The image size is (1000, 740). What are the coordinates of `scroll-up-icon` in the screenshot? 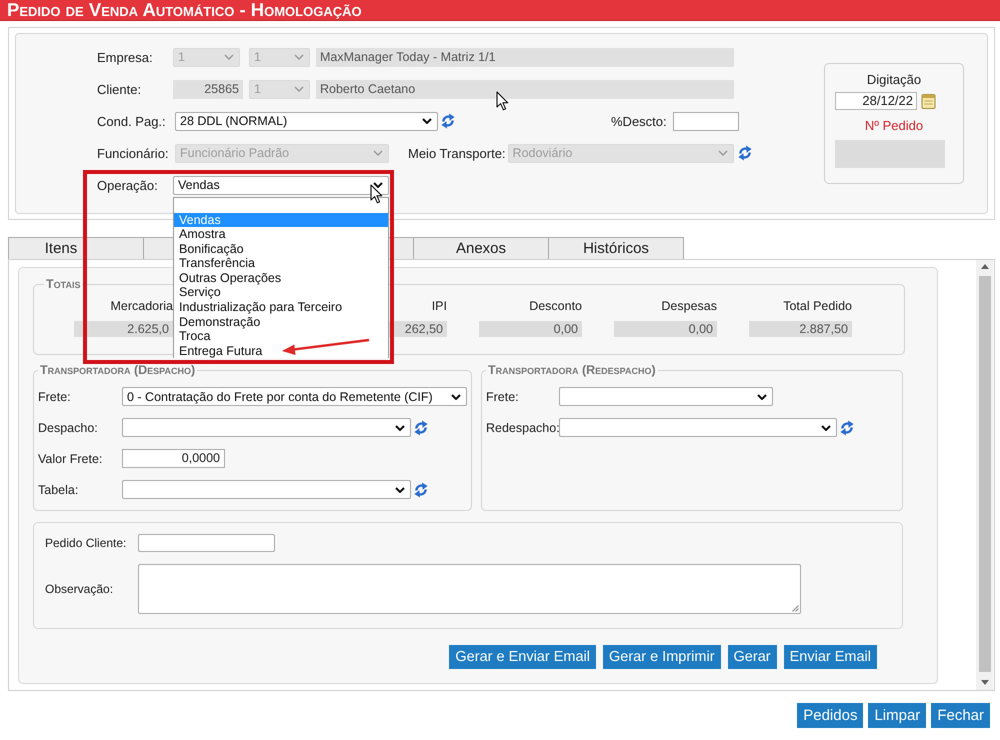 It's located at (984, 266).